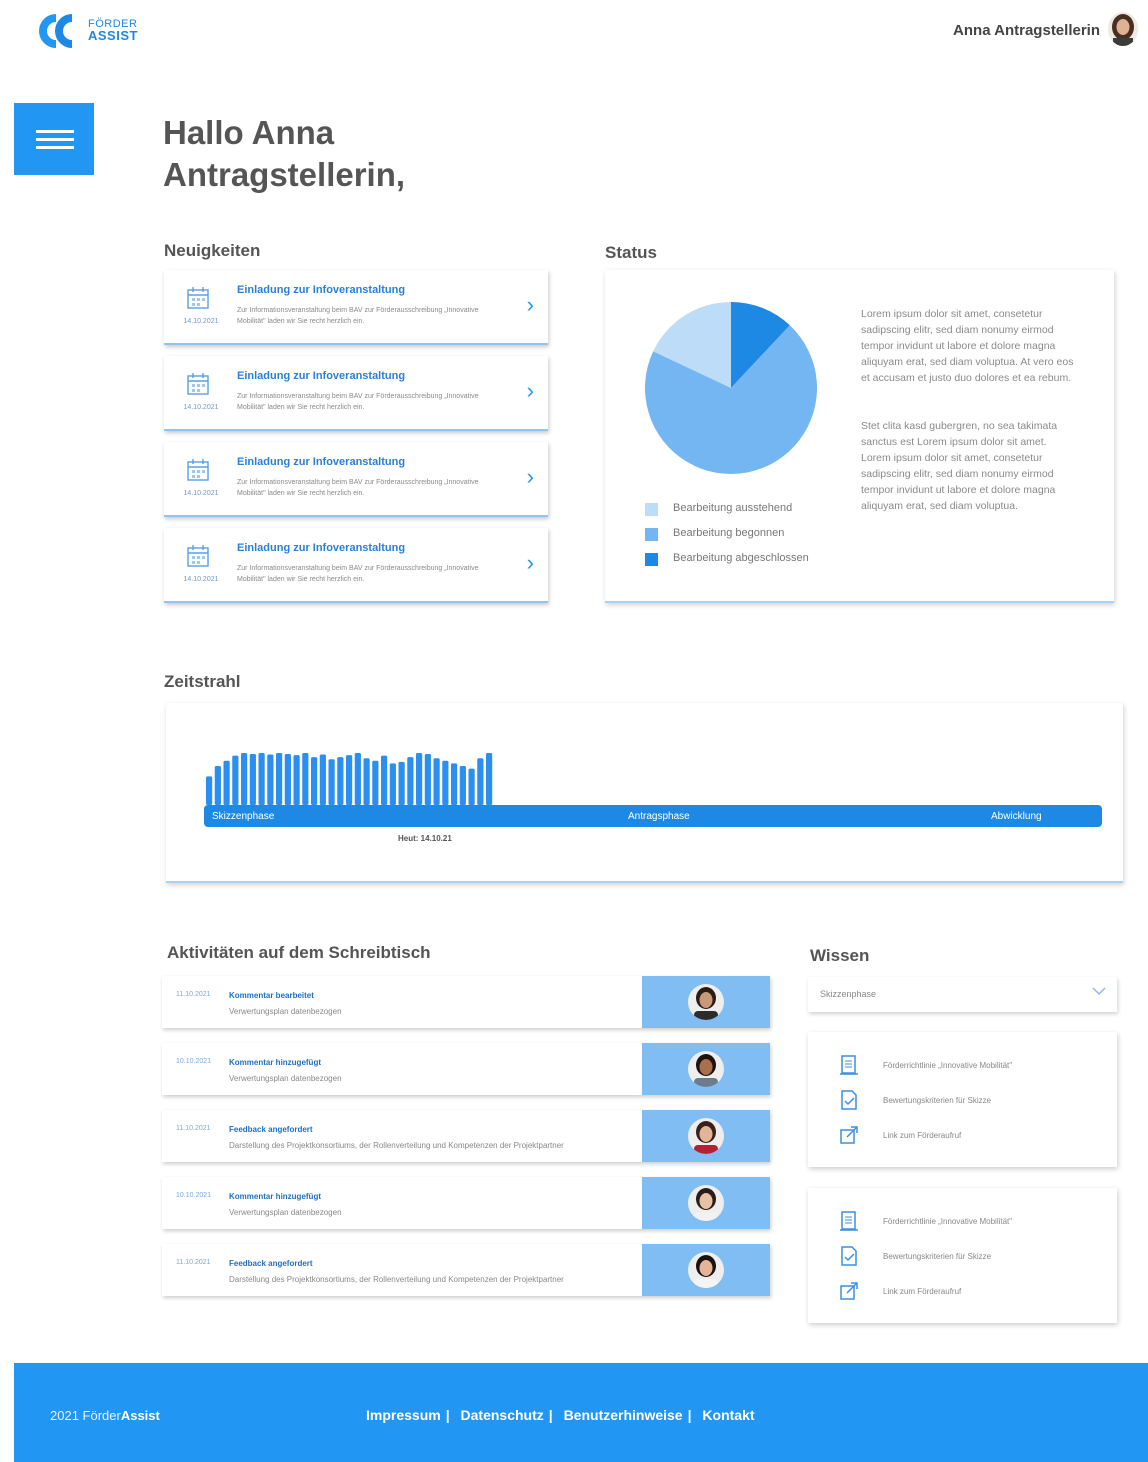  I want to click on knowledge-heading: Wissen, so click(840, 955).